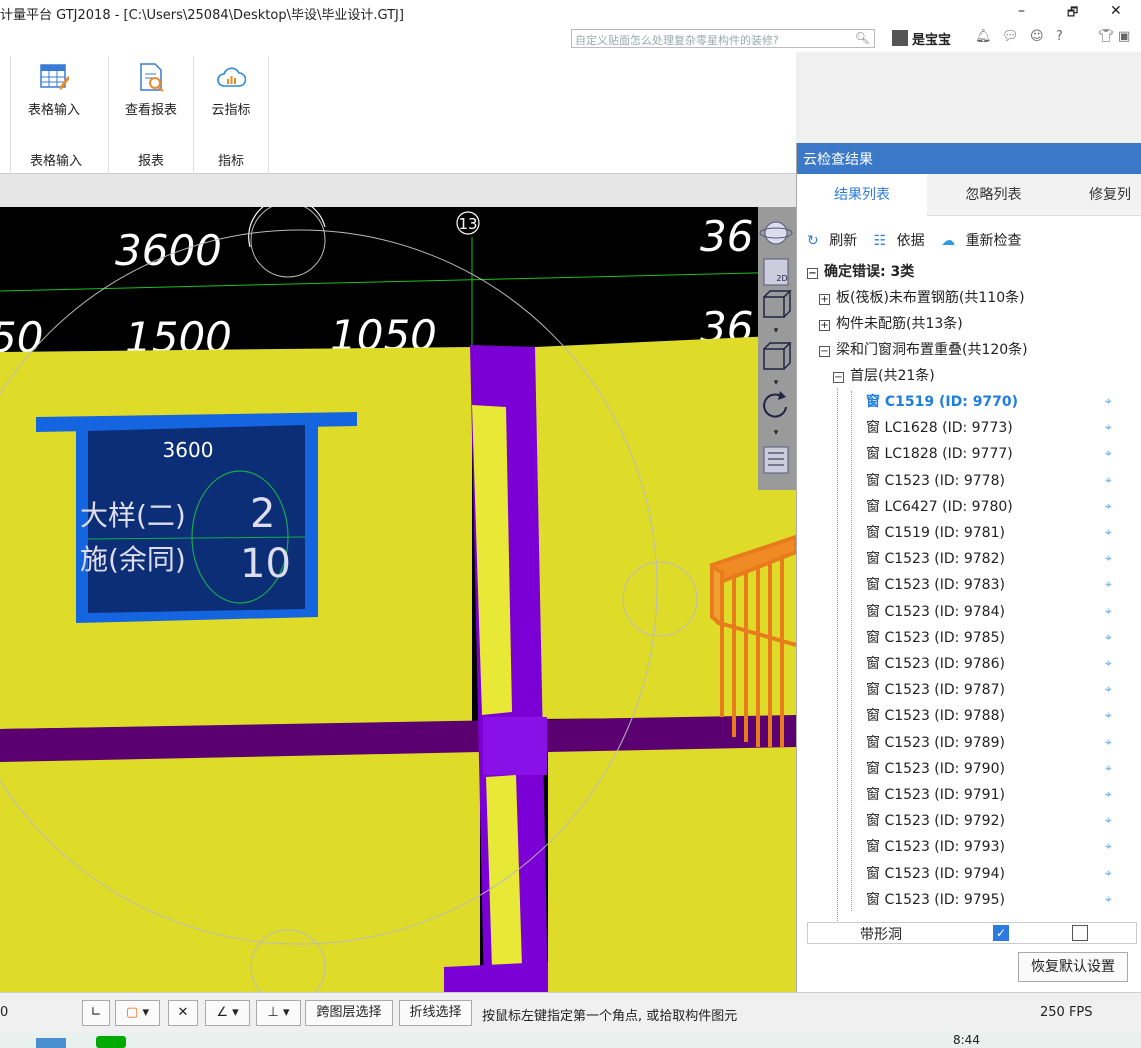 This screenshot has width=1141, height=1048. I want to click on offset-button: ⊥ ▾, so click(278, 1013).